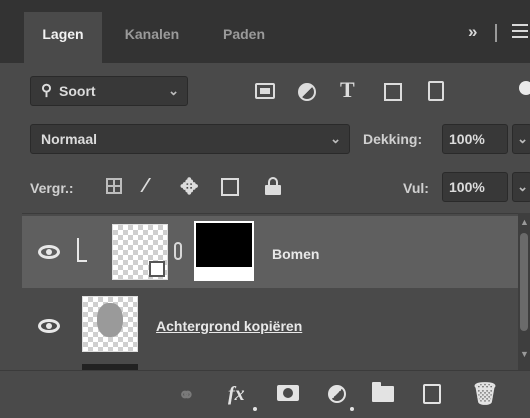  I want to click on smart-object-badge-icon, so click(157, 269).